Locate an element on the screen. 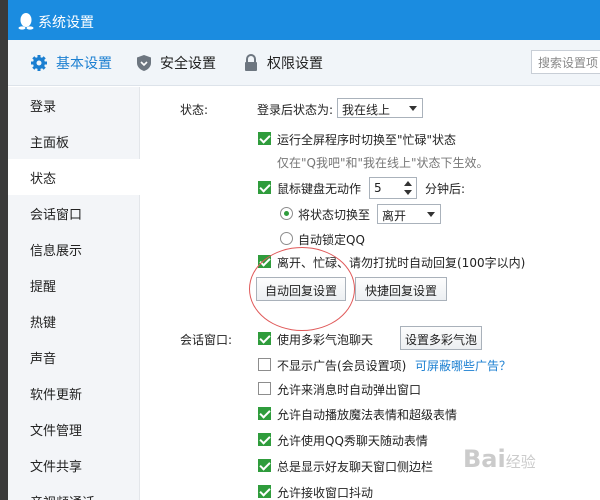 The image size is (600, 500). status-section-label: 状态: is located at coordinates (194, 110).